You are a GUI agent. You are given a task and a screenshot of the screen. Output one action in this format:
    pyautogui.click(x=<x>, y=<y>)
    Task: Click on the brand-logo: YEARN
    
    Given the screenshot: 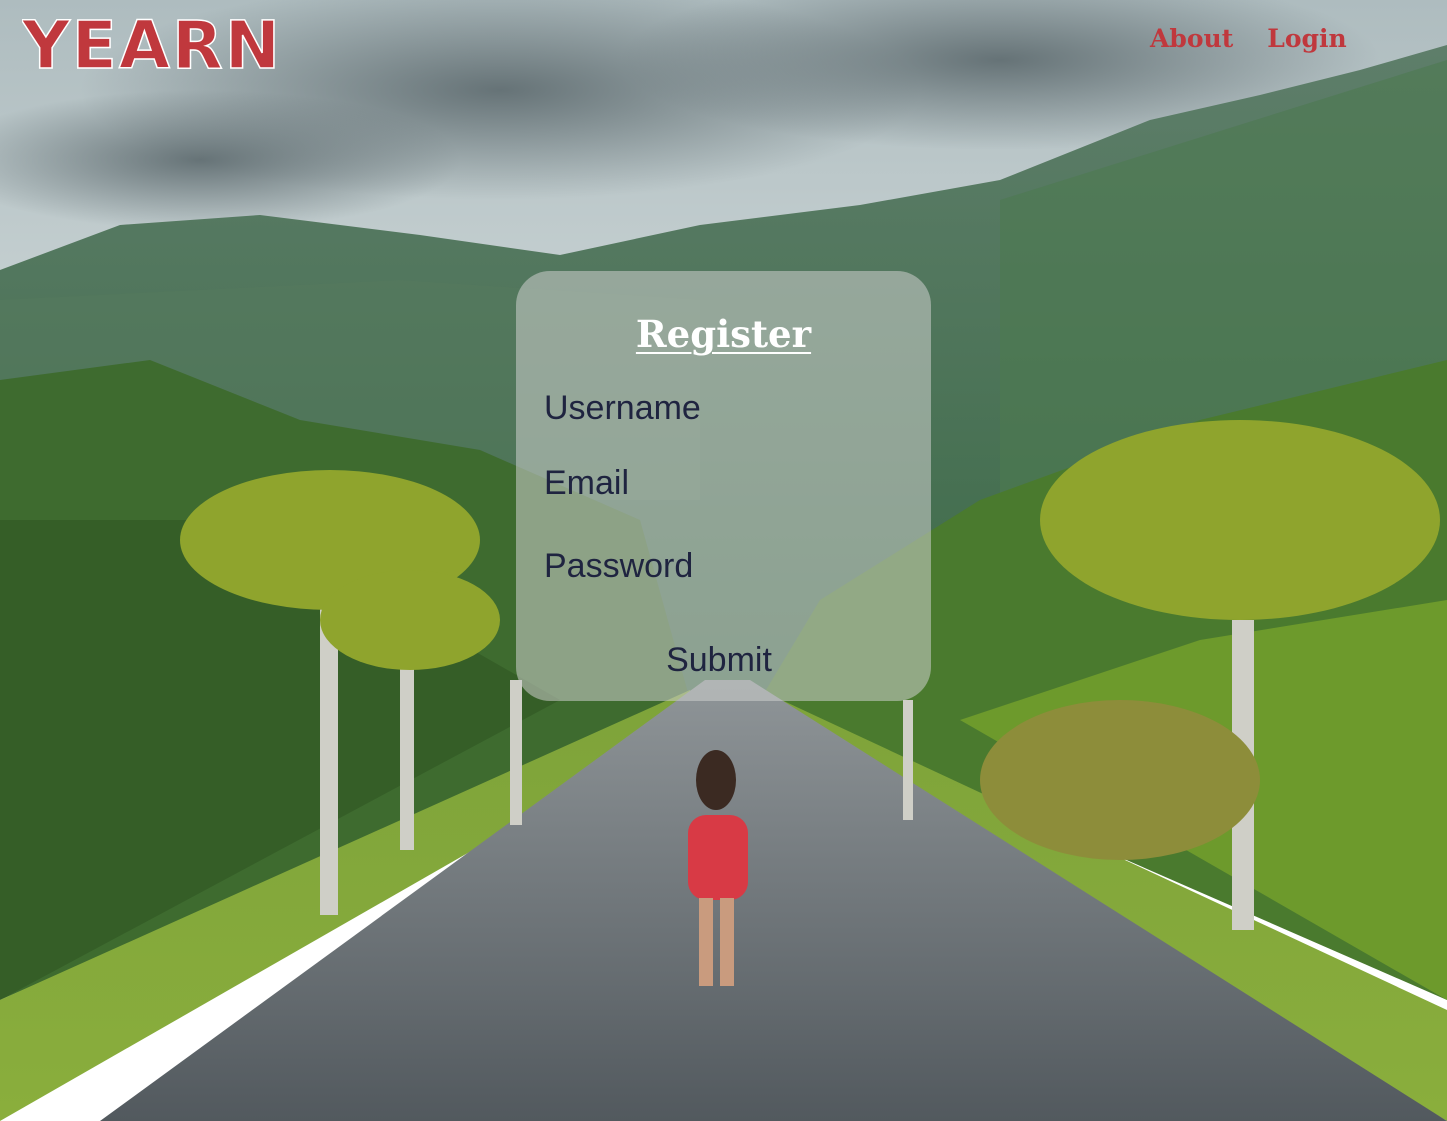 What is the action you would take?
    pyautogui.click(x=152, y=45)
    